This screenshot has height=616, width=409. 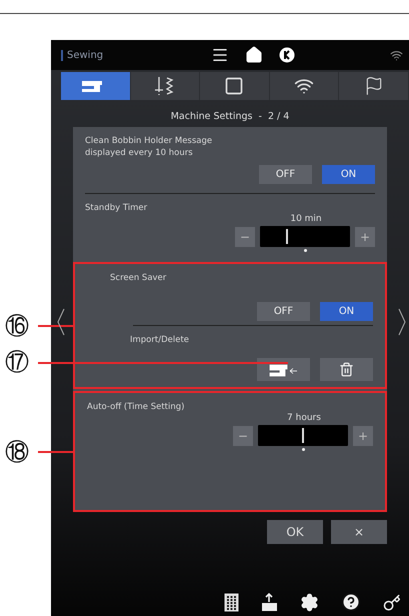 I want to click on callout-number: ⑰, so click(x=17, y=362).